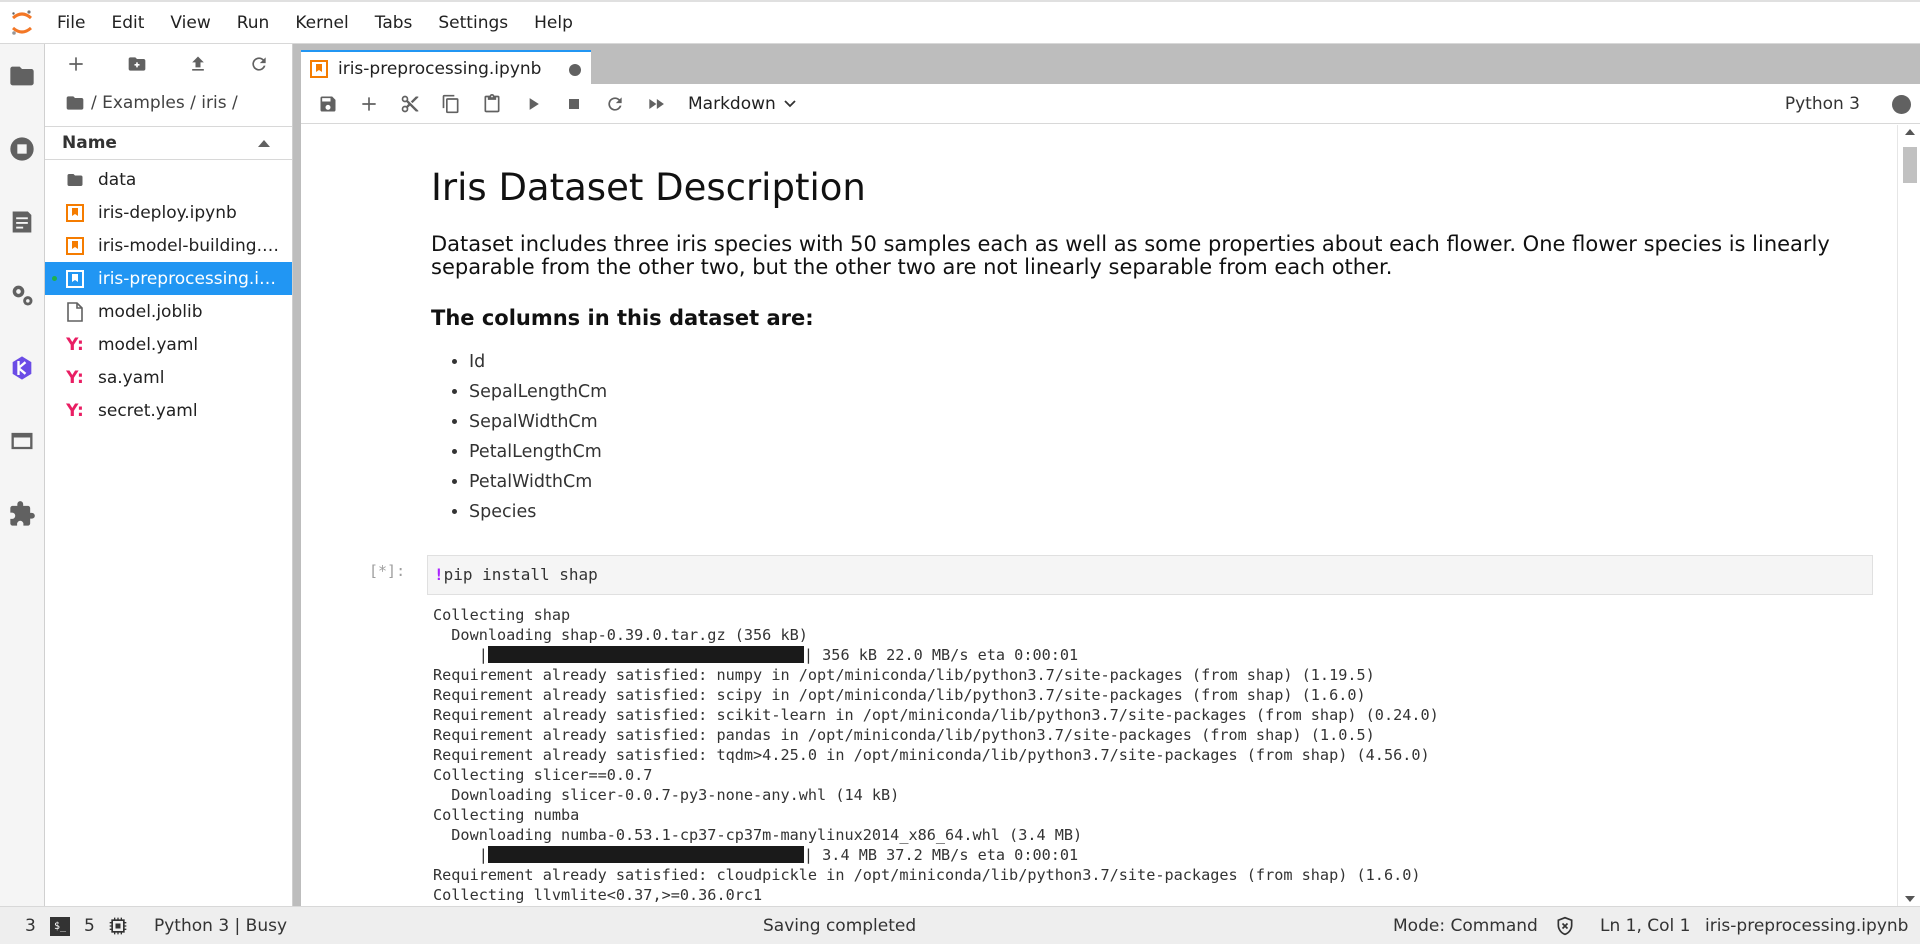 The image size is (1920, 944). I want to click on file-item-iris-deploy: iris-deploy.ipynb, so click(168, 212).